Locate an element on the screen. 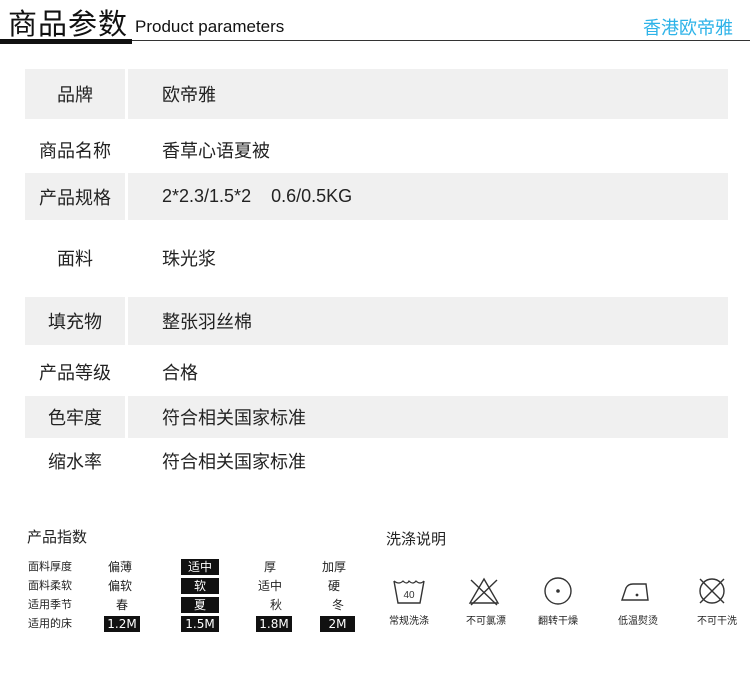 The image size is (750, 677). index-option: 春 is located at coordinates (121, 605).